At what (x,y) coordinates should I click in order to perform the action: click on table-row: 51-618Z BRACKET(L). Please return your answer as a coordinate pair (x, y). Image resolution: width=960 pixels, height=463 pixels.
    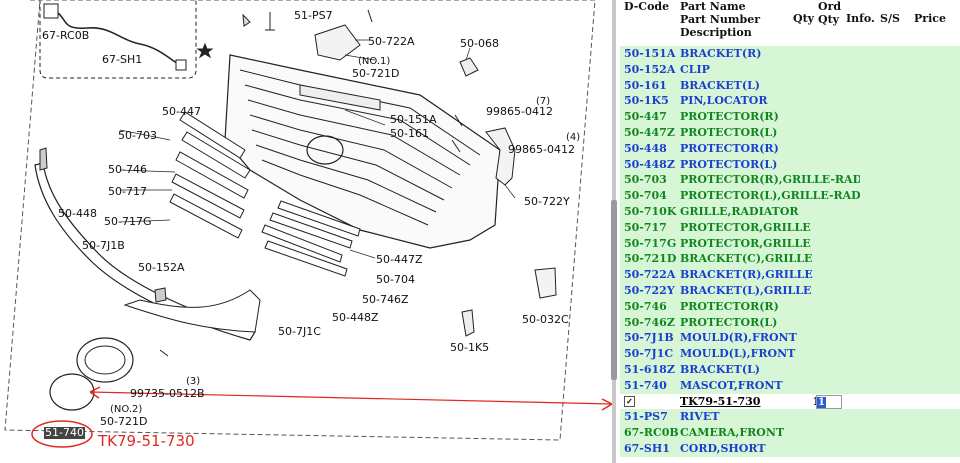
    Looking at the image, I should click on (790, 370).